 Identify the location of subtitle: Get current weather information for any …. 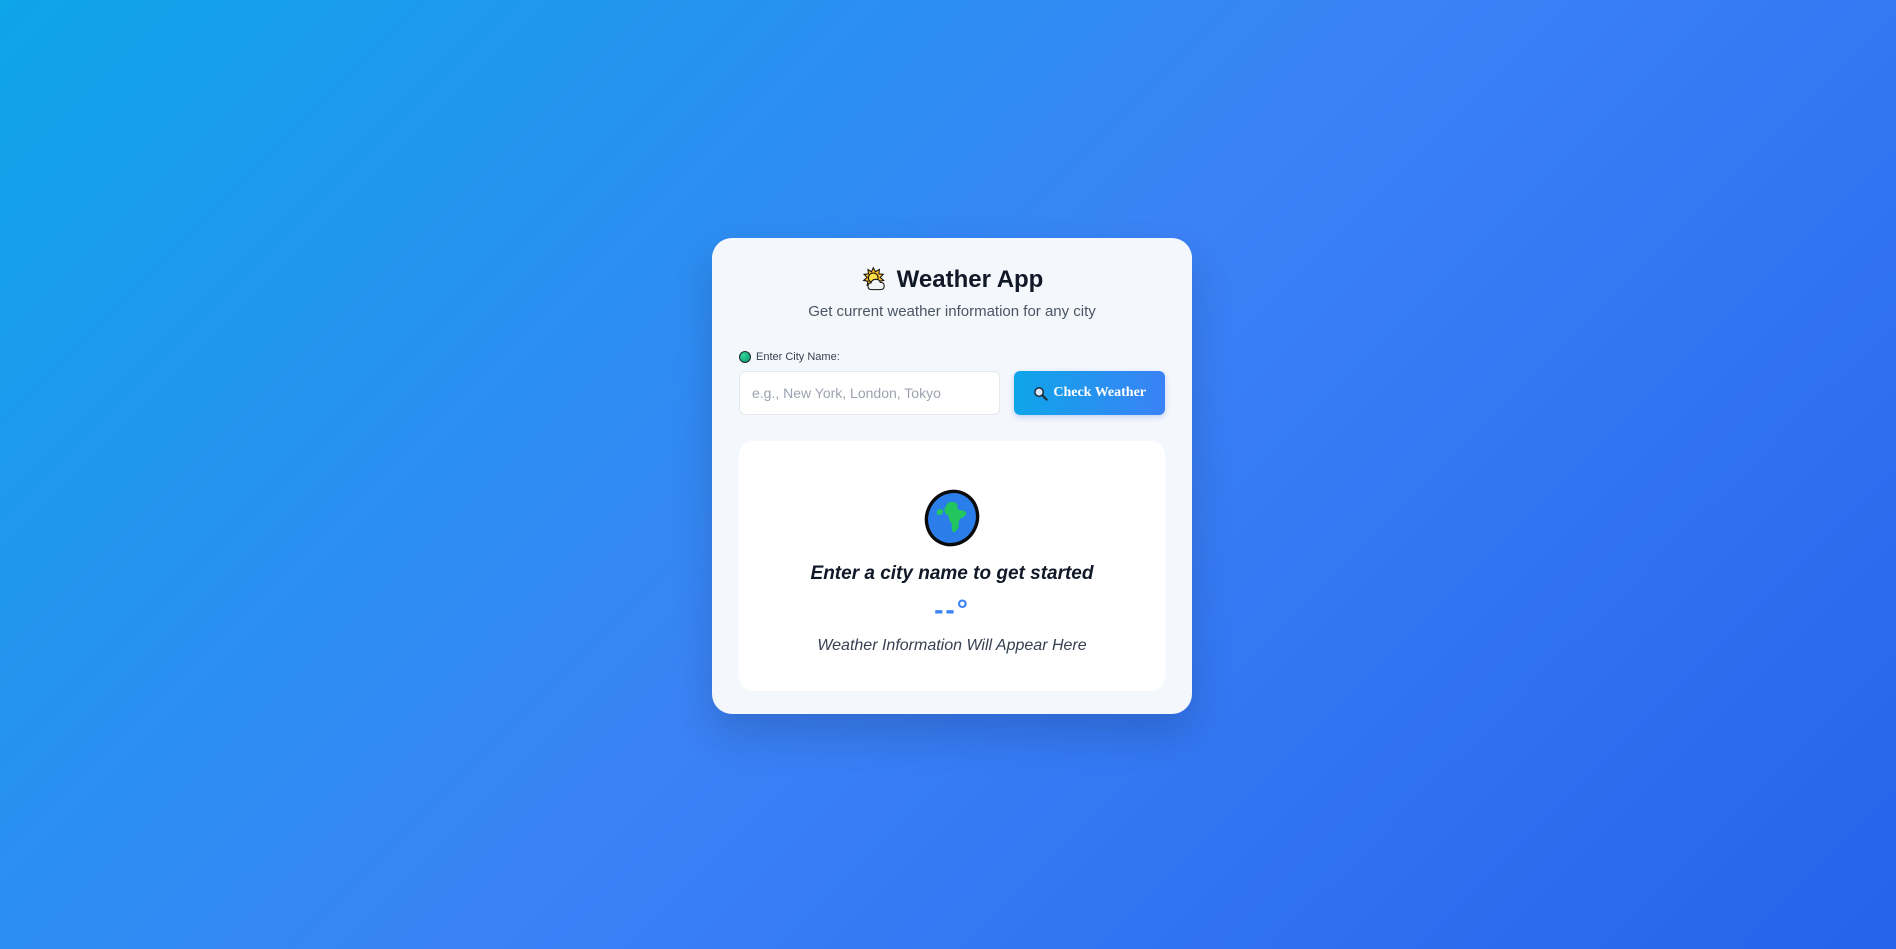
(952, 311).